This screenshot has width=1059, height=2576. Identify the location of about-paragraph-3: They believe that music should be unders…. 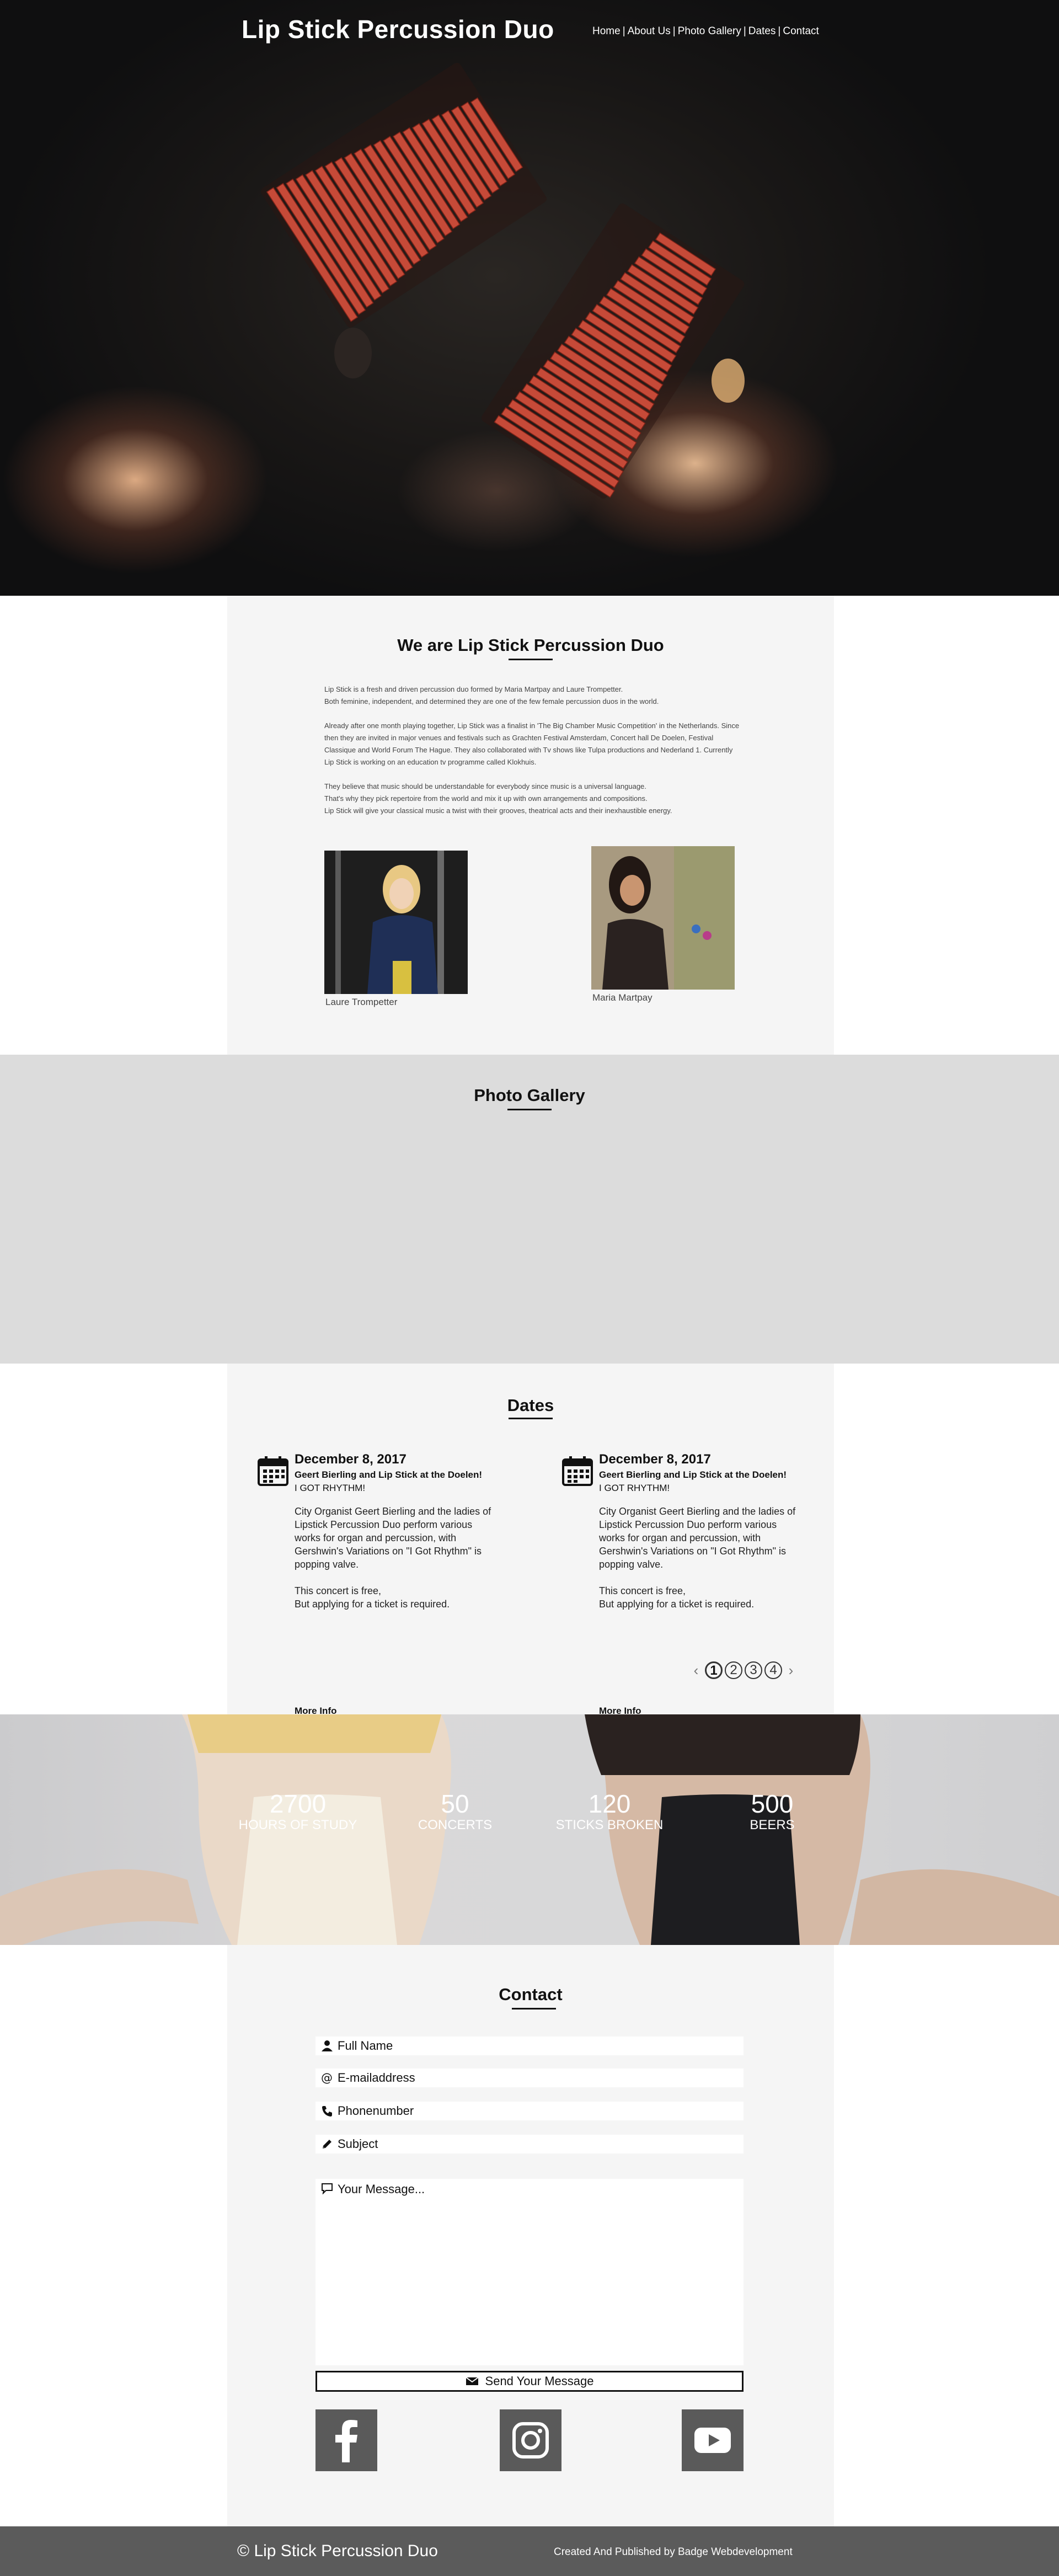
(498, 798).